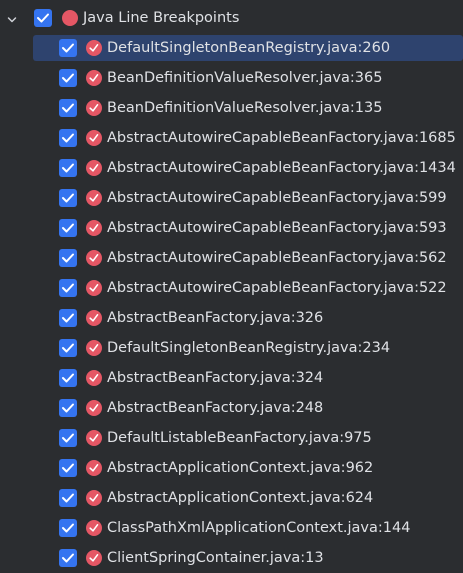 This screenshot has width=463, height=573. What do you see at coordinates (240, 498) in the screenshot?
I see `breakpoint-label: AbstractApplicationContext.java:624` at bounding box center [240, 498].